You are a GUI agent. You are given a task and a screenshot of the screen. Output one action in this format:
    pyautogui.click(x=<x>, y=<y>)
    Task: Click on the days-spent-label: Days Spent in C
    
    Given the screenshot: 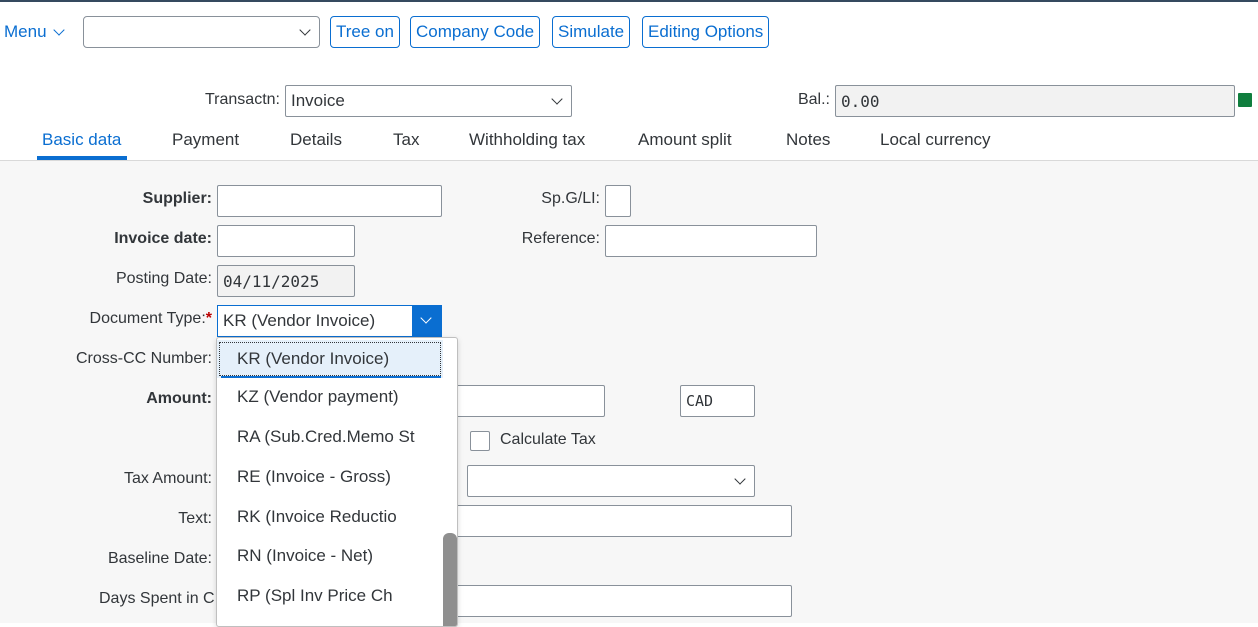 What is the action you would take?
    pyautogui.click(x=157, y=598)
    